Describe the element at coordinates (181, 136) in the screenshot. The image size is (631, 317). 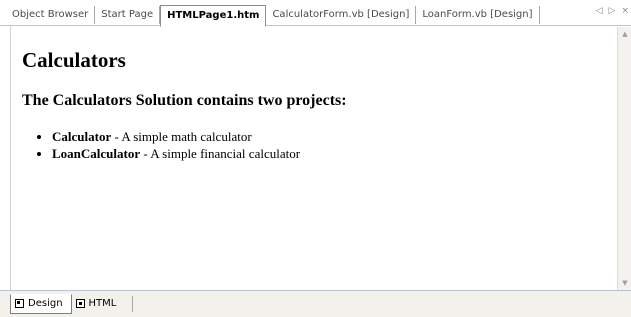
I see `project-description: - A simple math calculator` at that location.